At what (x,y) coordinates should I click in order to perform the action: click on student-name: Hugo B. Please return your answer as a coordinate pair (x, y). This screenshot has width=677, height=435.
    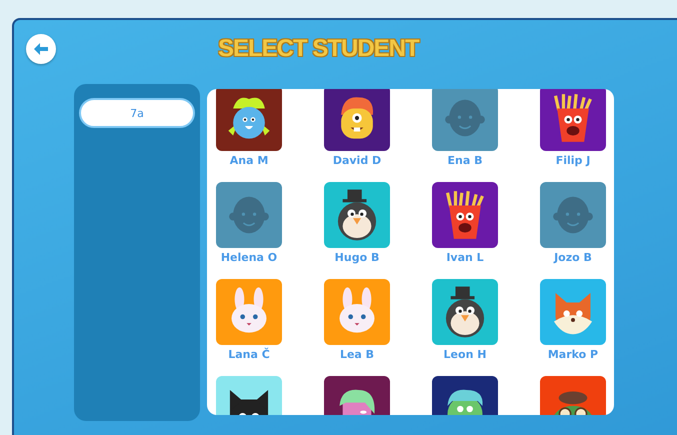
    Looking at the image, I should click on (357, 258).